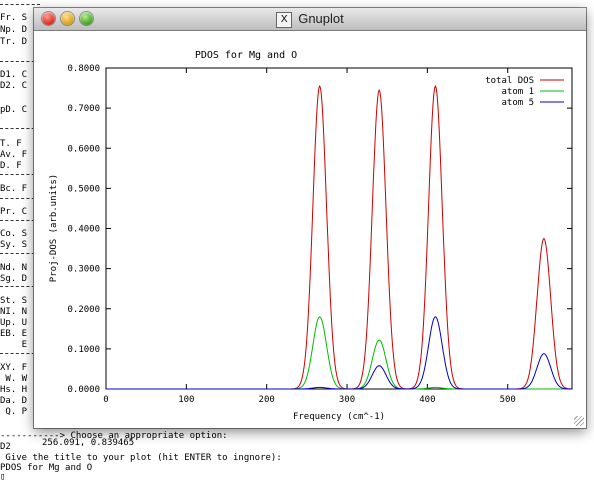 This screenshot has height=482, width=594. I want to click on chart-title: PDOS for Mg and O, so click(246, 55).